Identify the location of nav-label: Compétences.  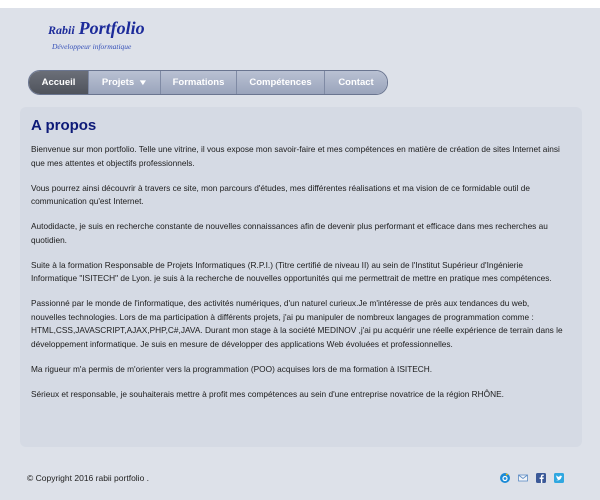
(280, 82).